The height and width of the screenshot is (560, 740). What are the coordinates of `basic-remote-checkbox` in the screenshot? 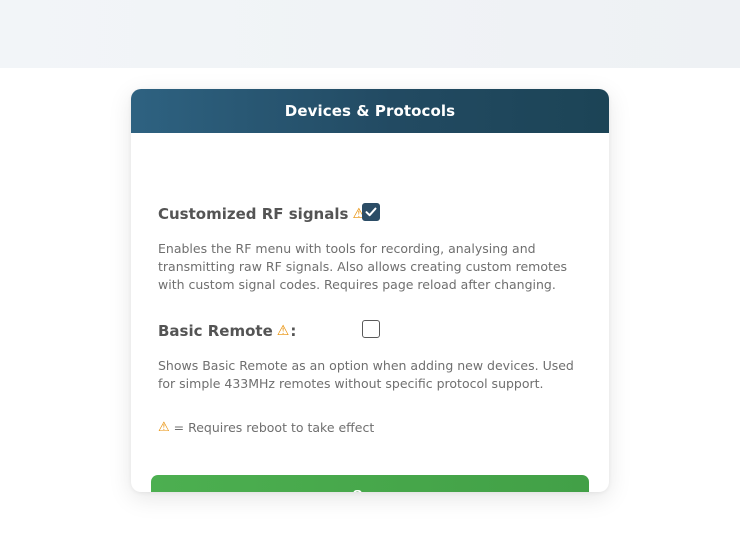 It's located at (371, 329).